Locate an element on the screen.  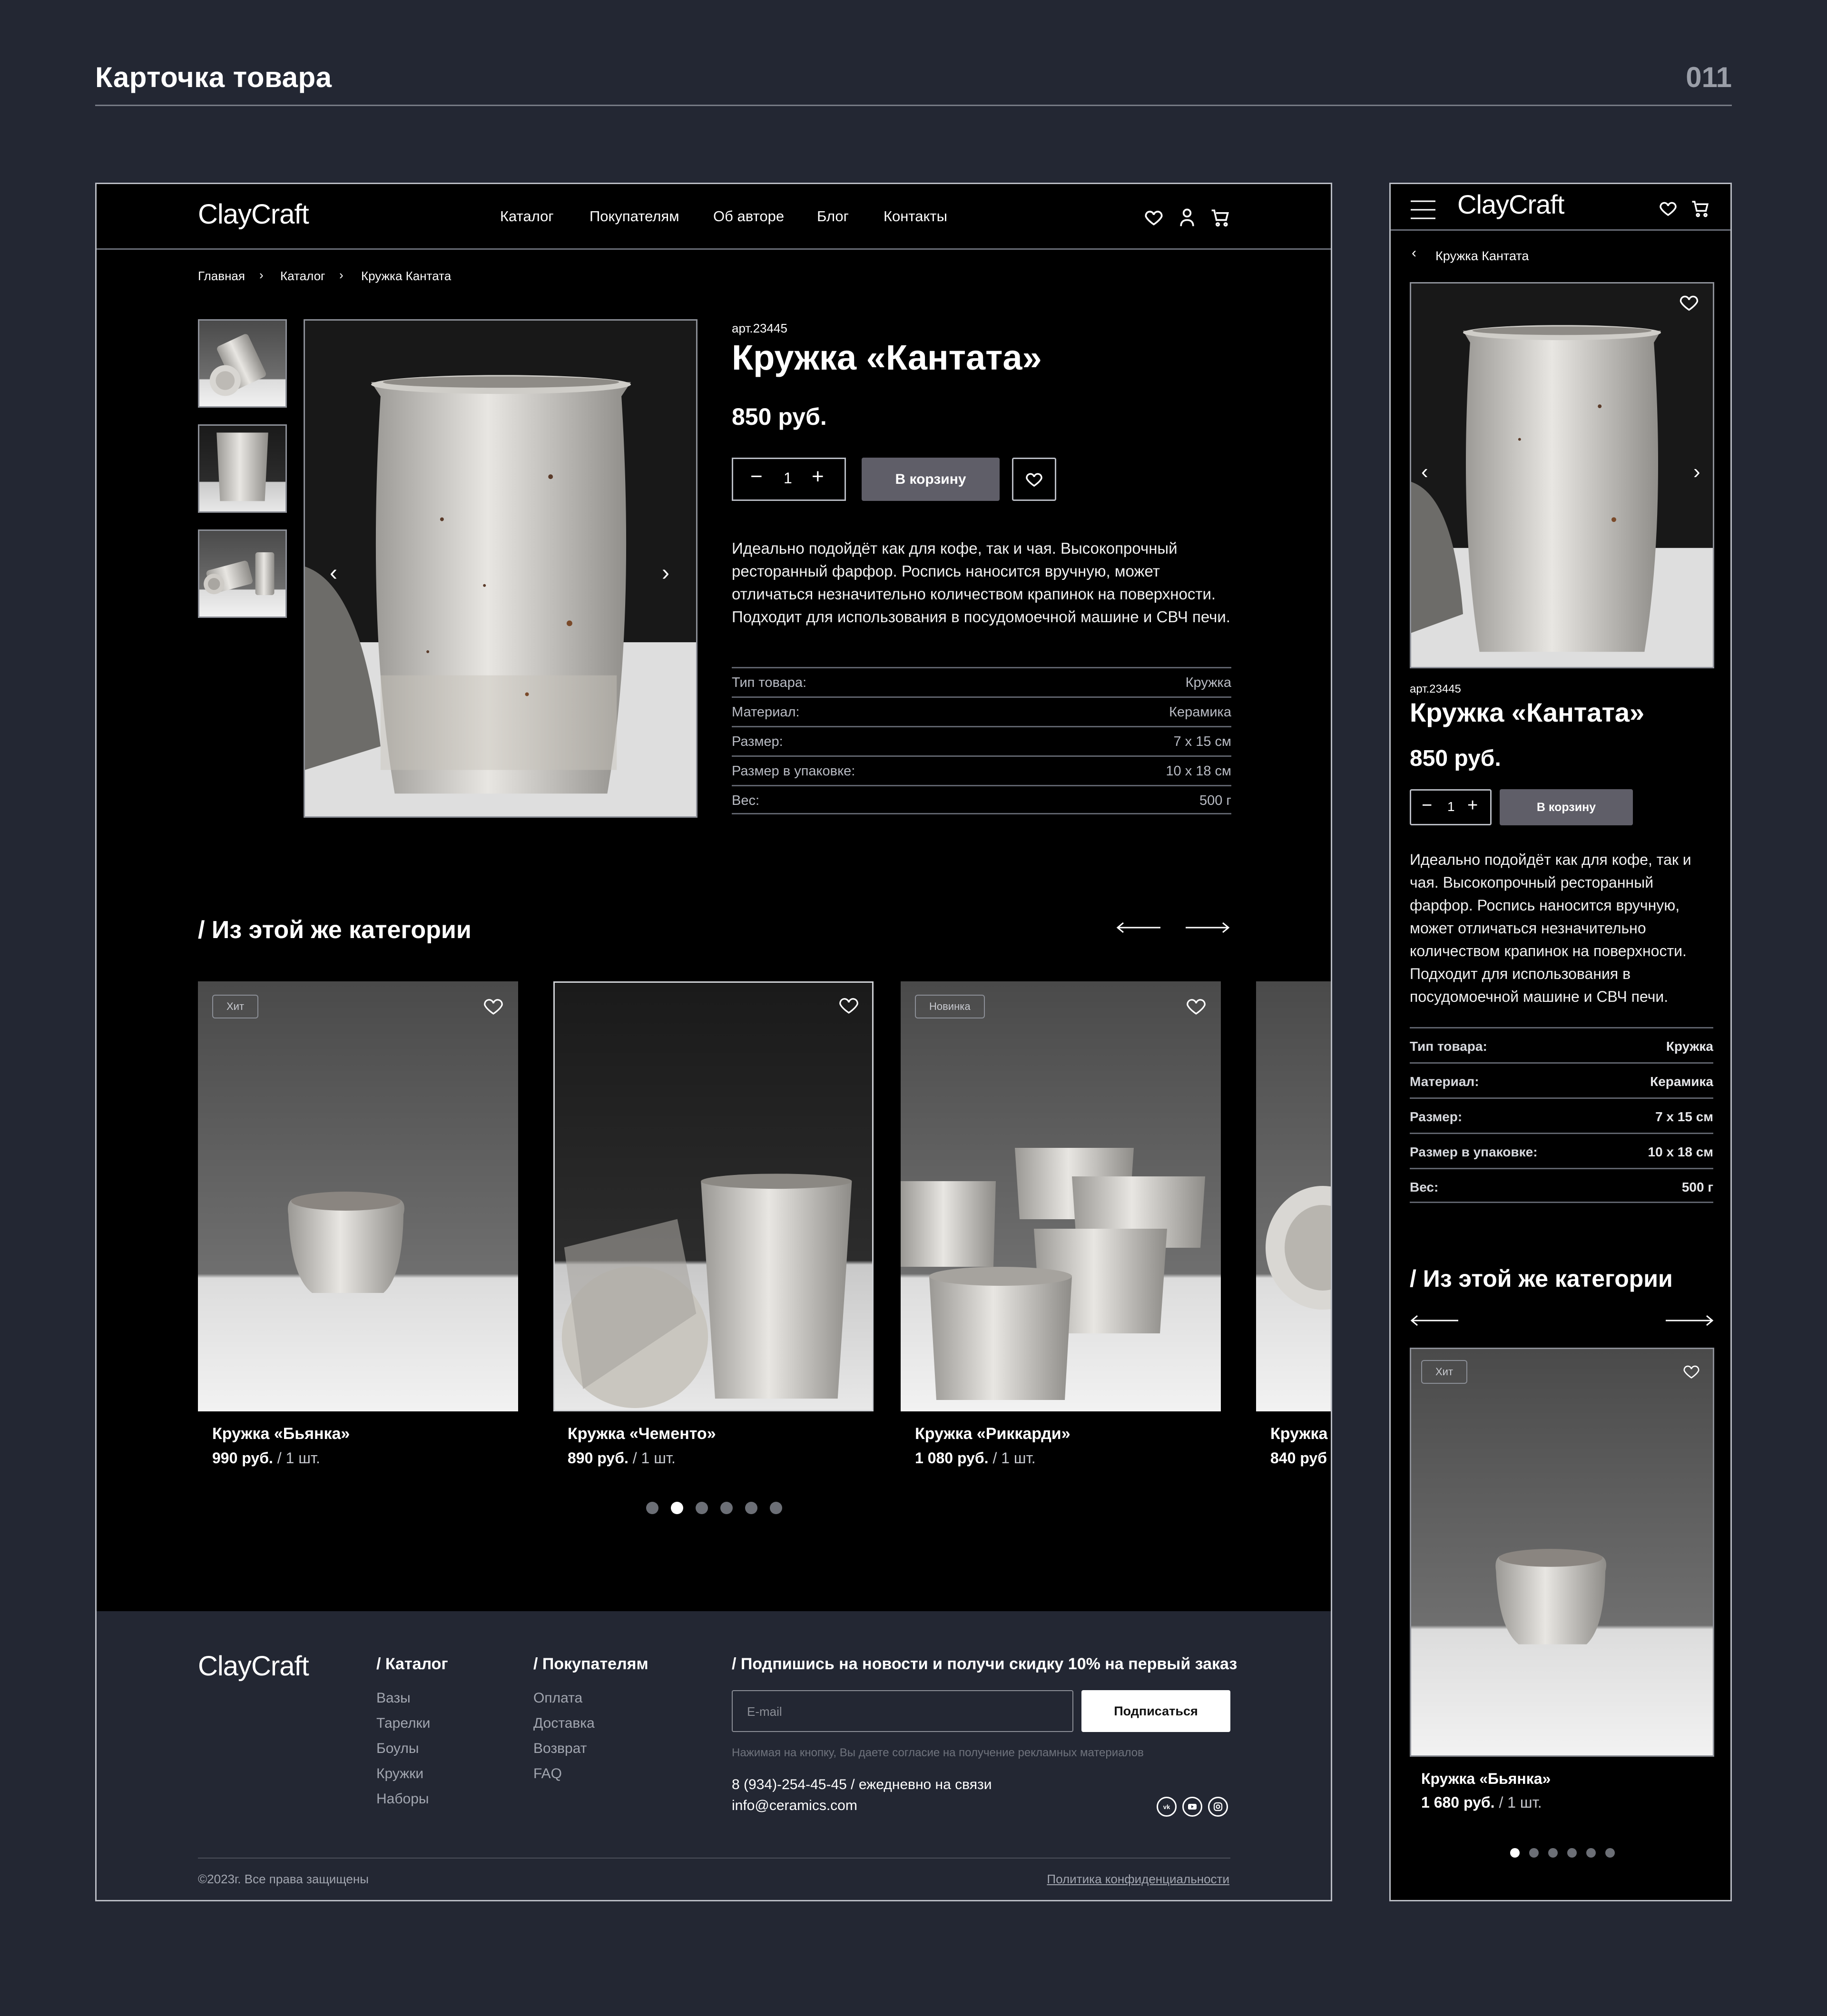
menu-icon is located at coordinates (1423, 209).